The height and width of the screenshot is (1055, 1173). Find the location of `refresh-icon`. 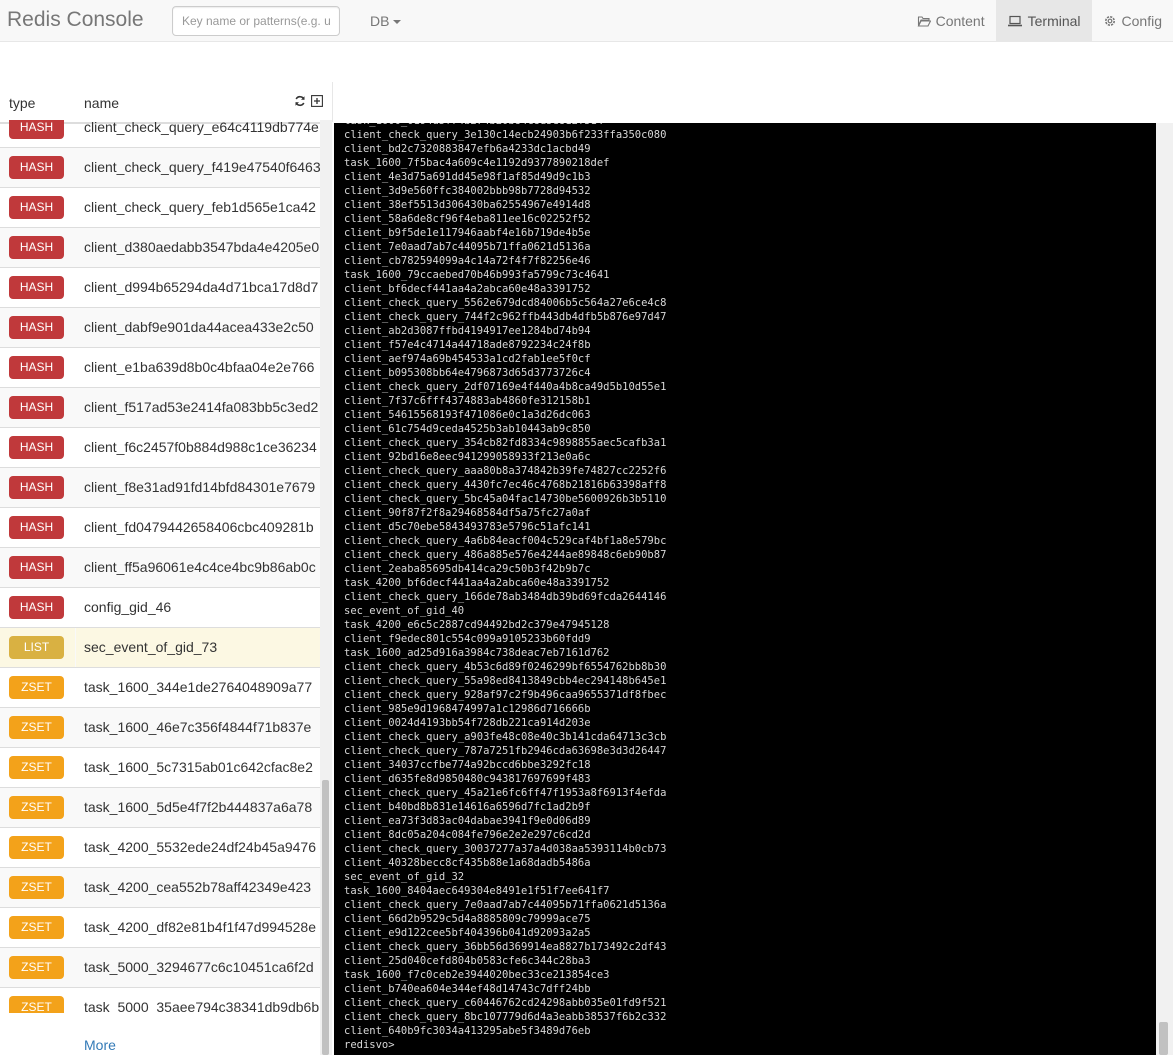

refresh-icon is located at coordinates (300, 101).